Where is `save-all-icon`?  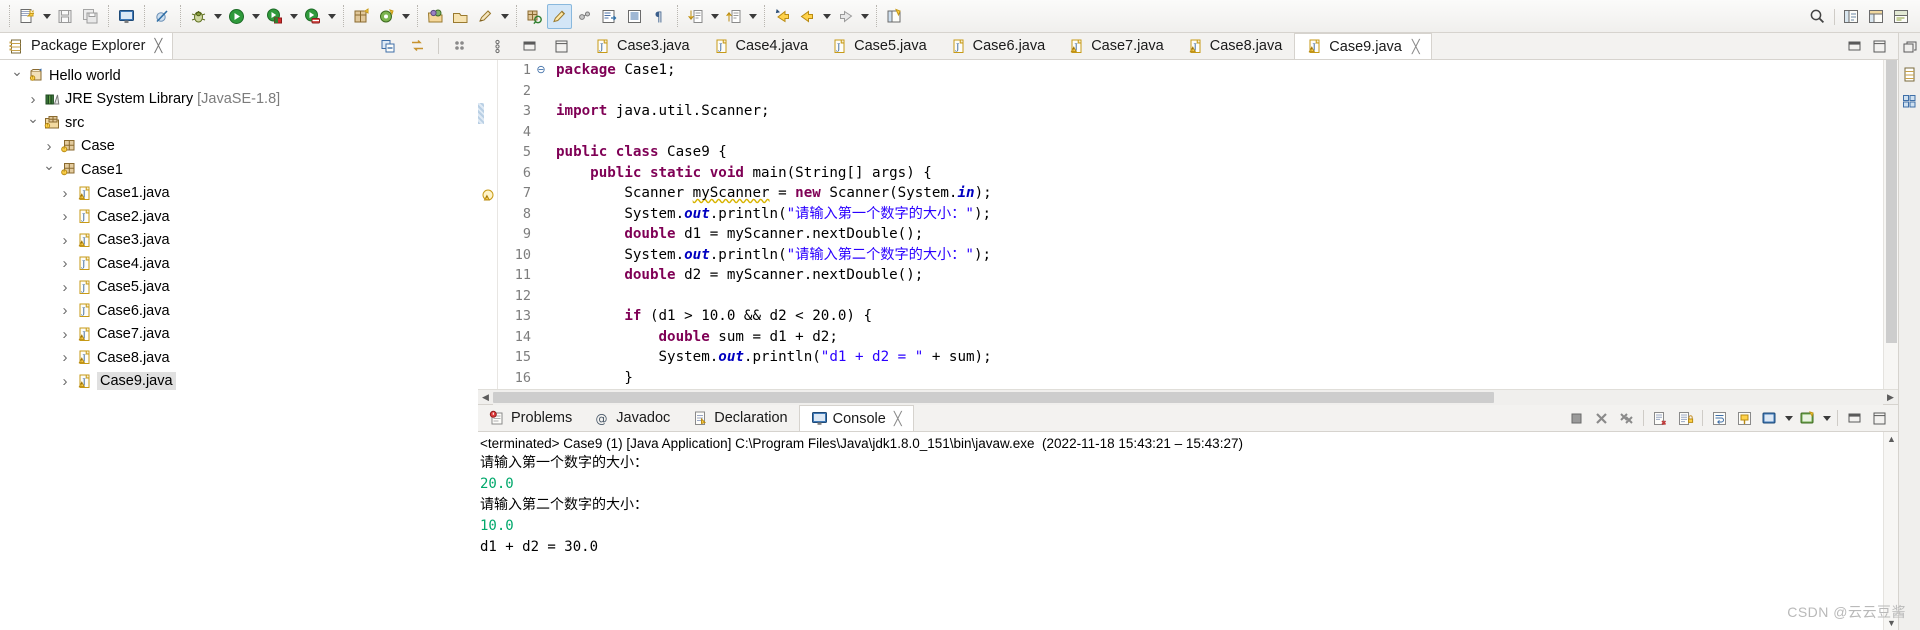
save-all-icon is located at coordinates (90, 16).